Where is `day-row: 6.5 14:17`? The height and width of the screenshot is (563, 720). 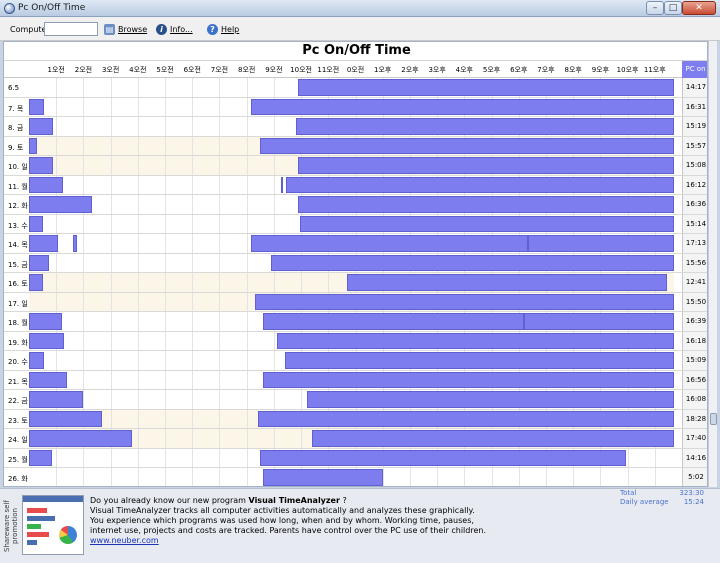 day-row: 6.5 14:17 is located at coordinates (355, 88).